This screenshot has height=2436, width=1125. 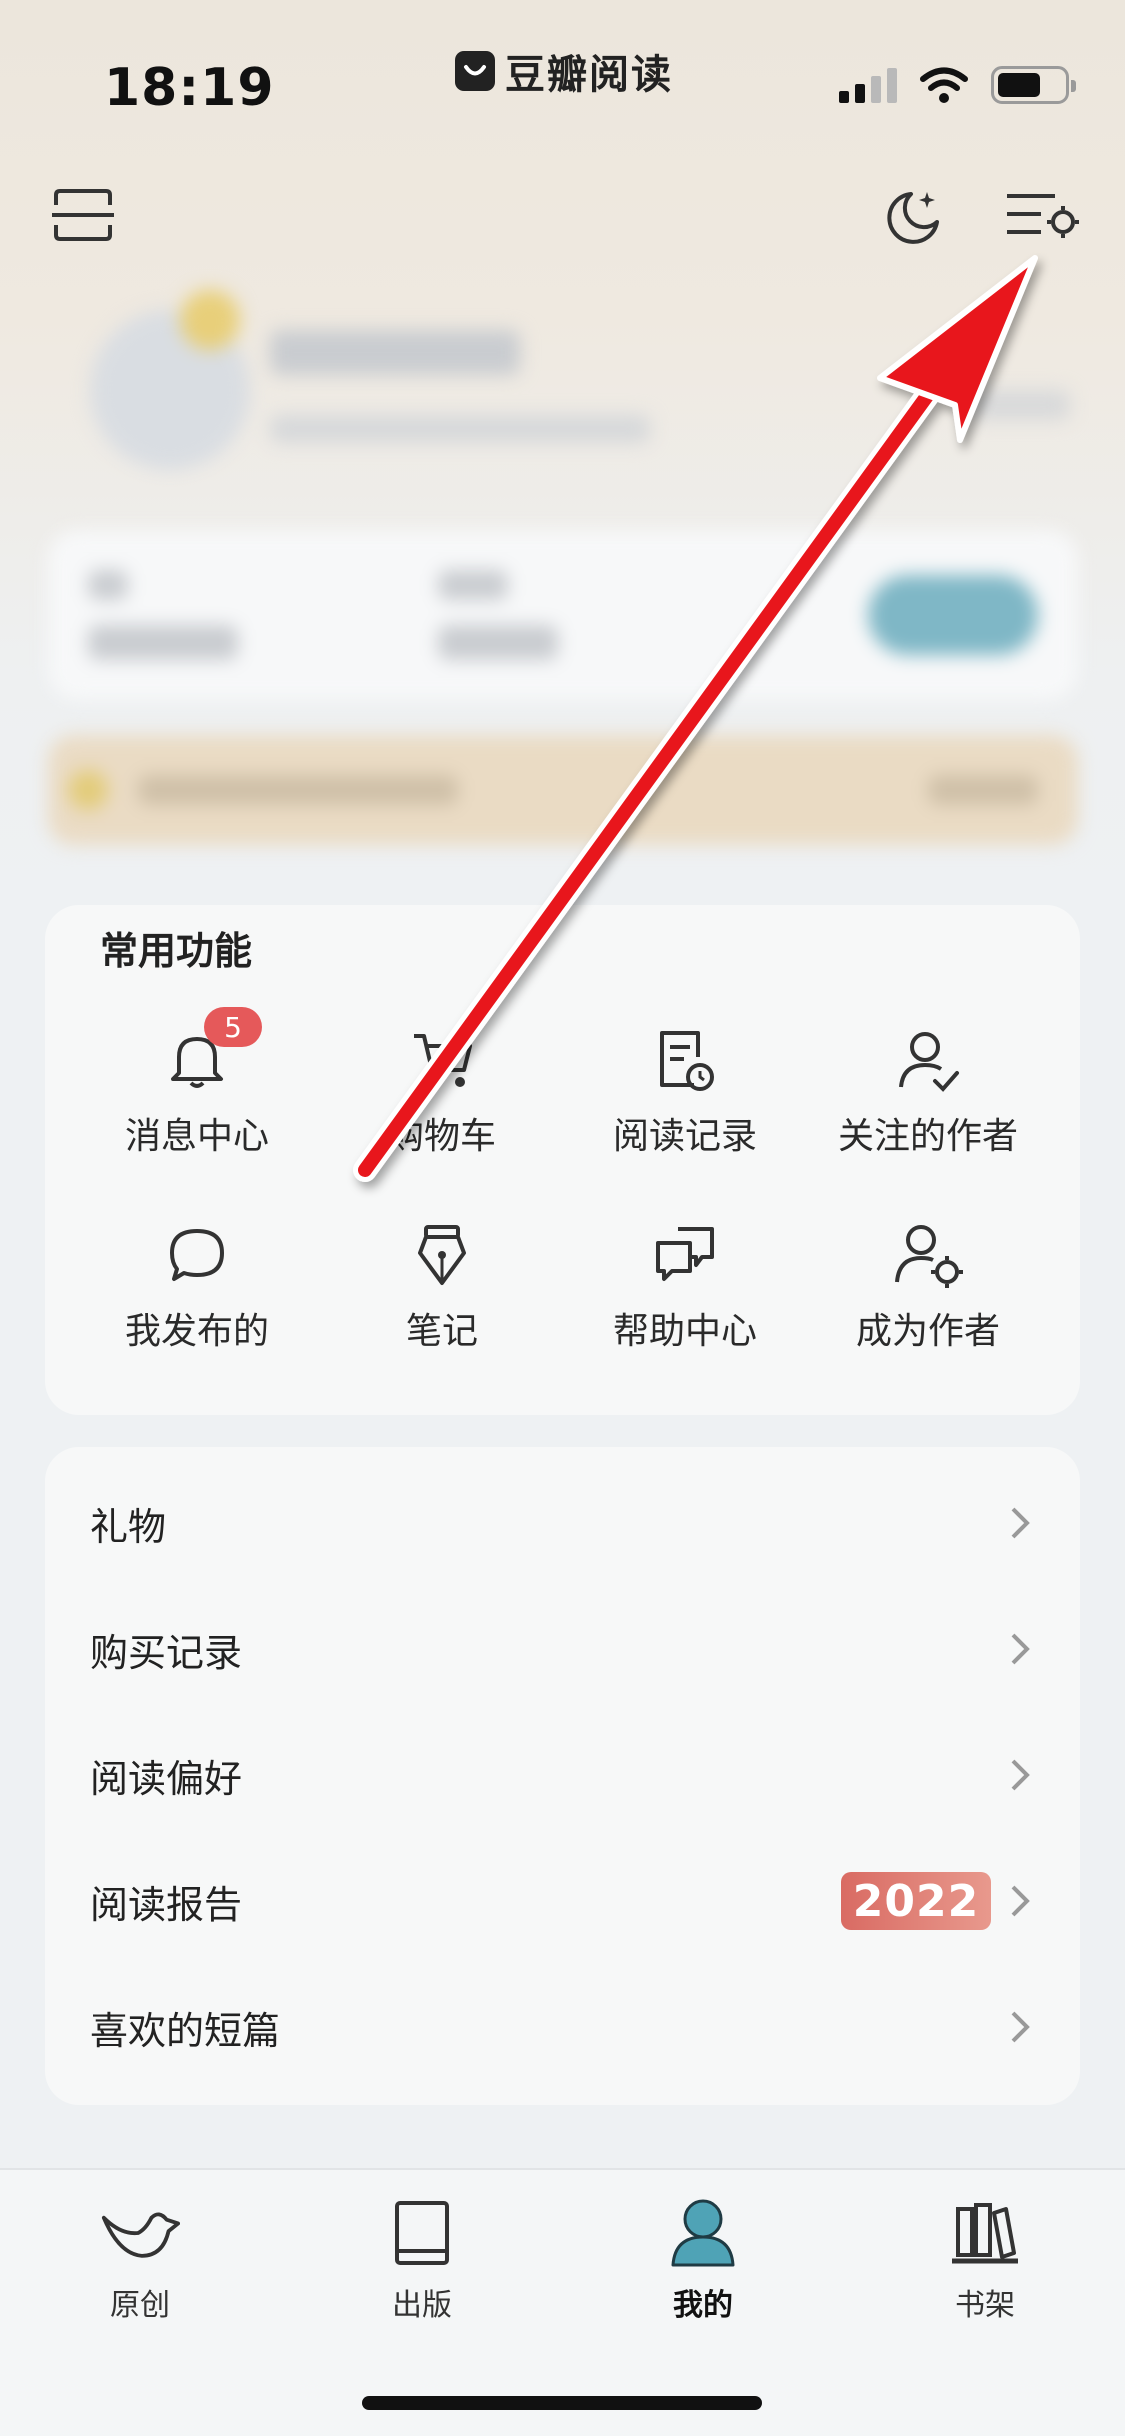 What do you see at coordinates (185, 2030) in the screenshot?
I see `menu-row-label: 喜欢的短篇` at bounding box center [185, 2030].